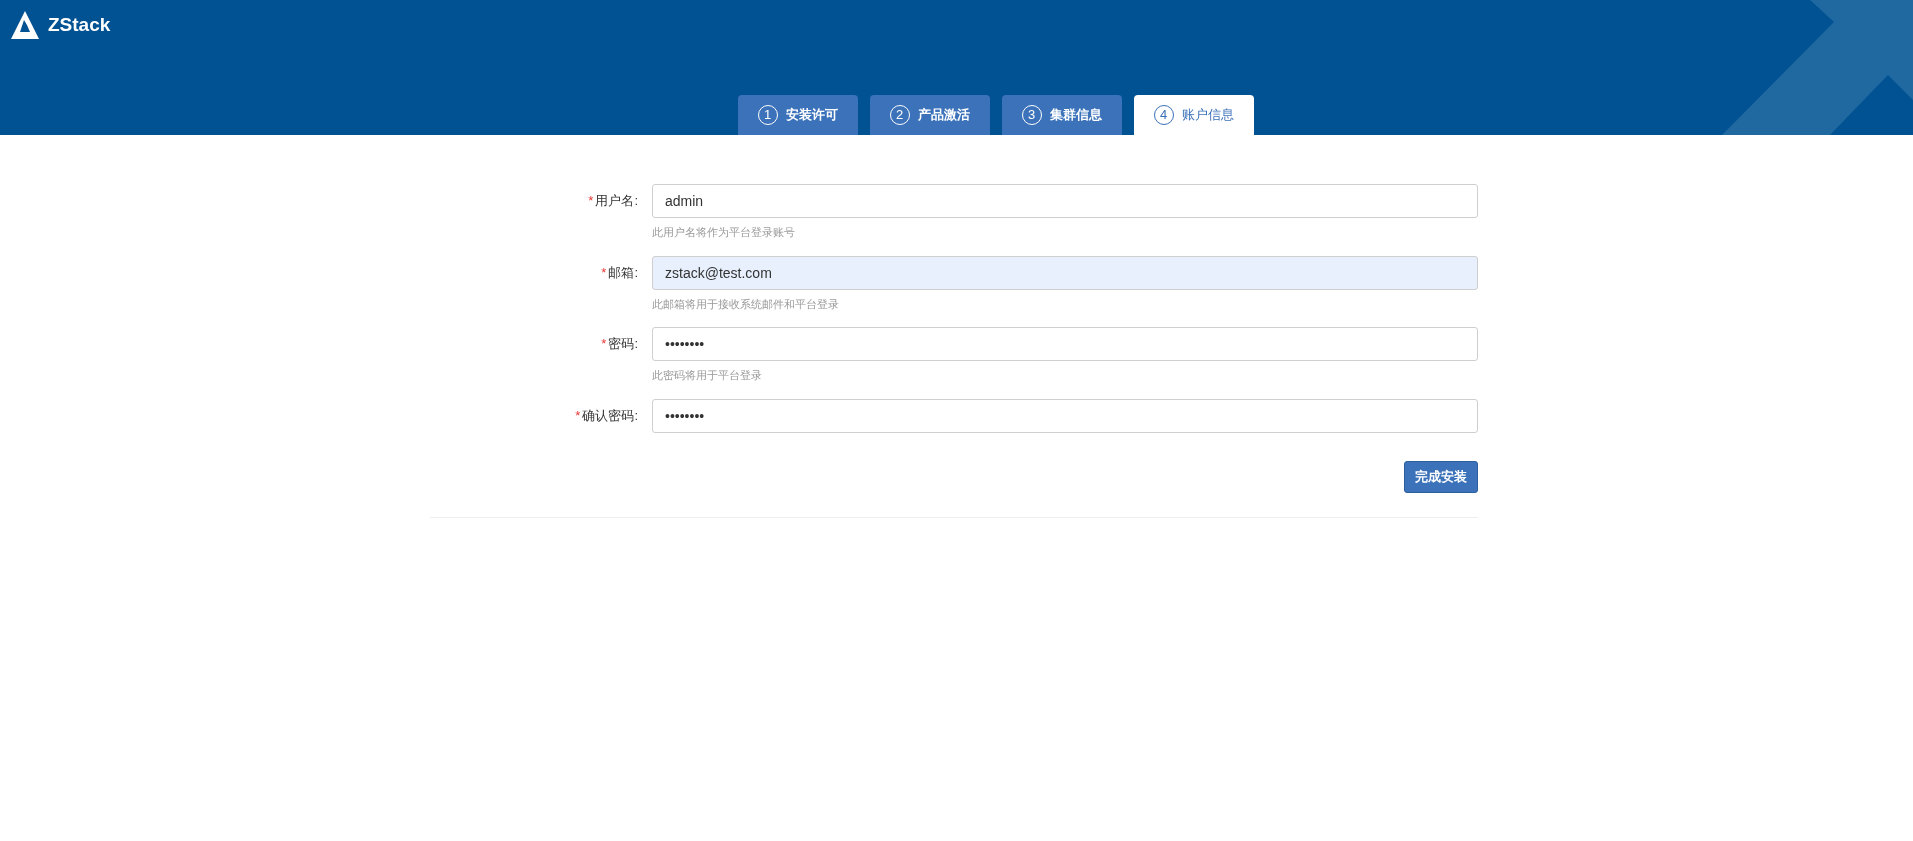 This screenshot has height=841, width=1913. Describe the element at coordinates (1065, 201) in the screenshot. I see `input-field: admin` at that location.